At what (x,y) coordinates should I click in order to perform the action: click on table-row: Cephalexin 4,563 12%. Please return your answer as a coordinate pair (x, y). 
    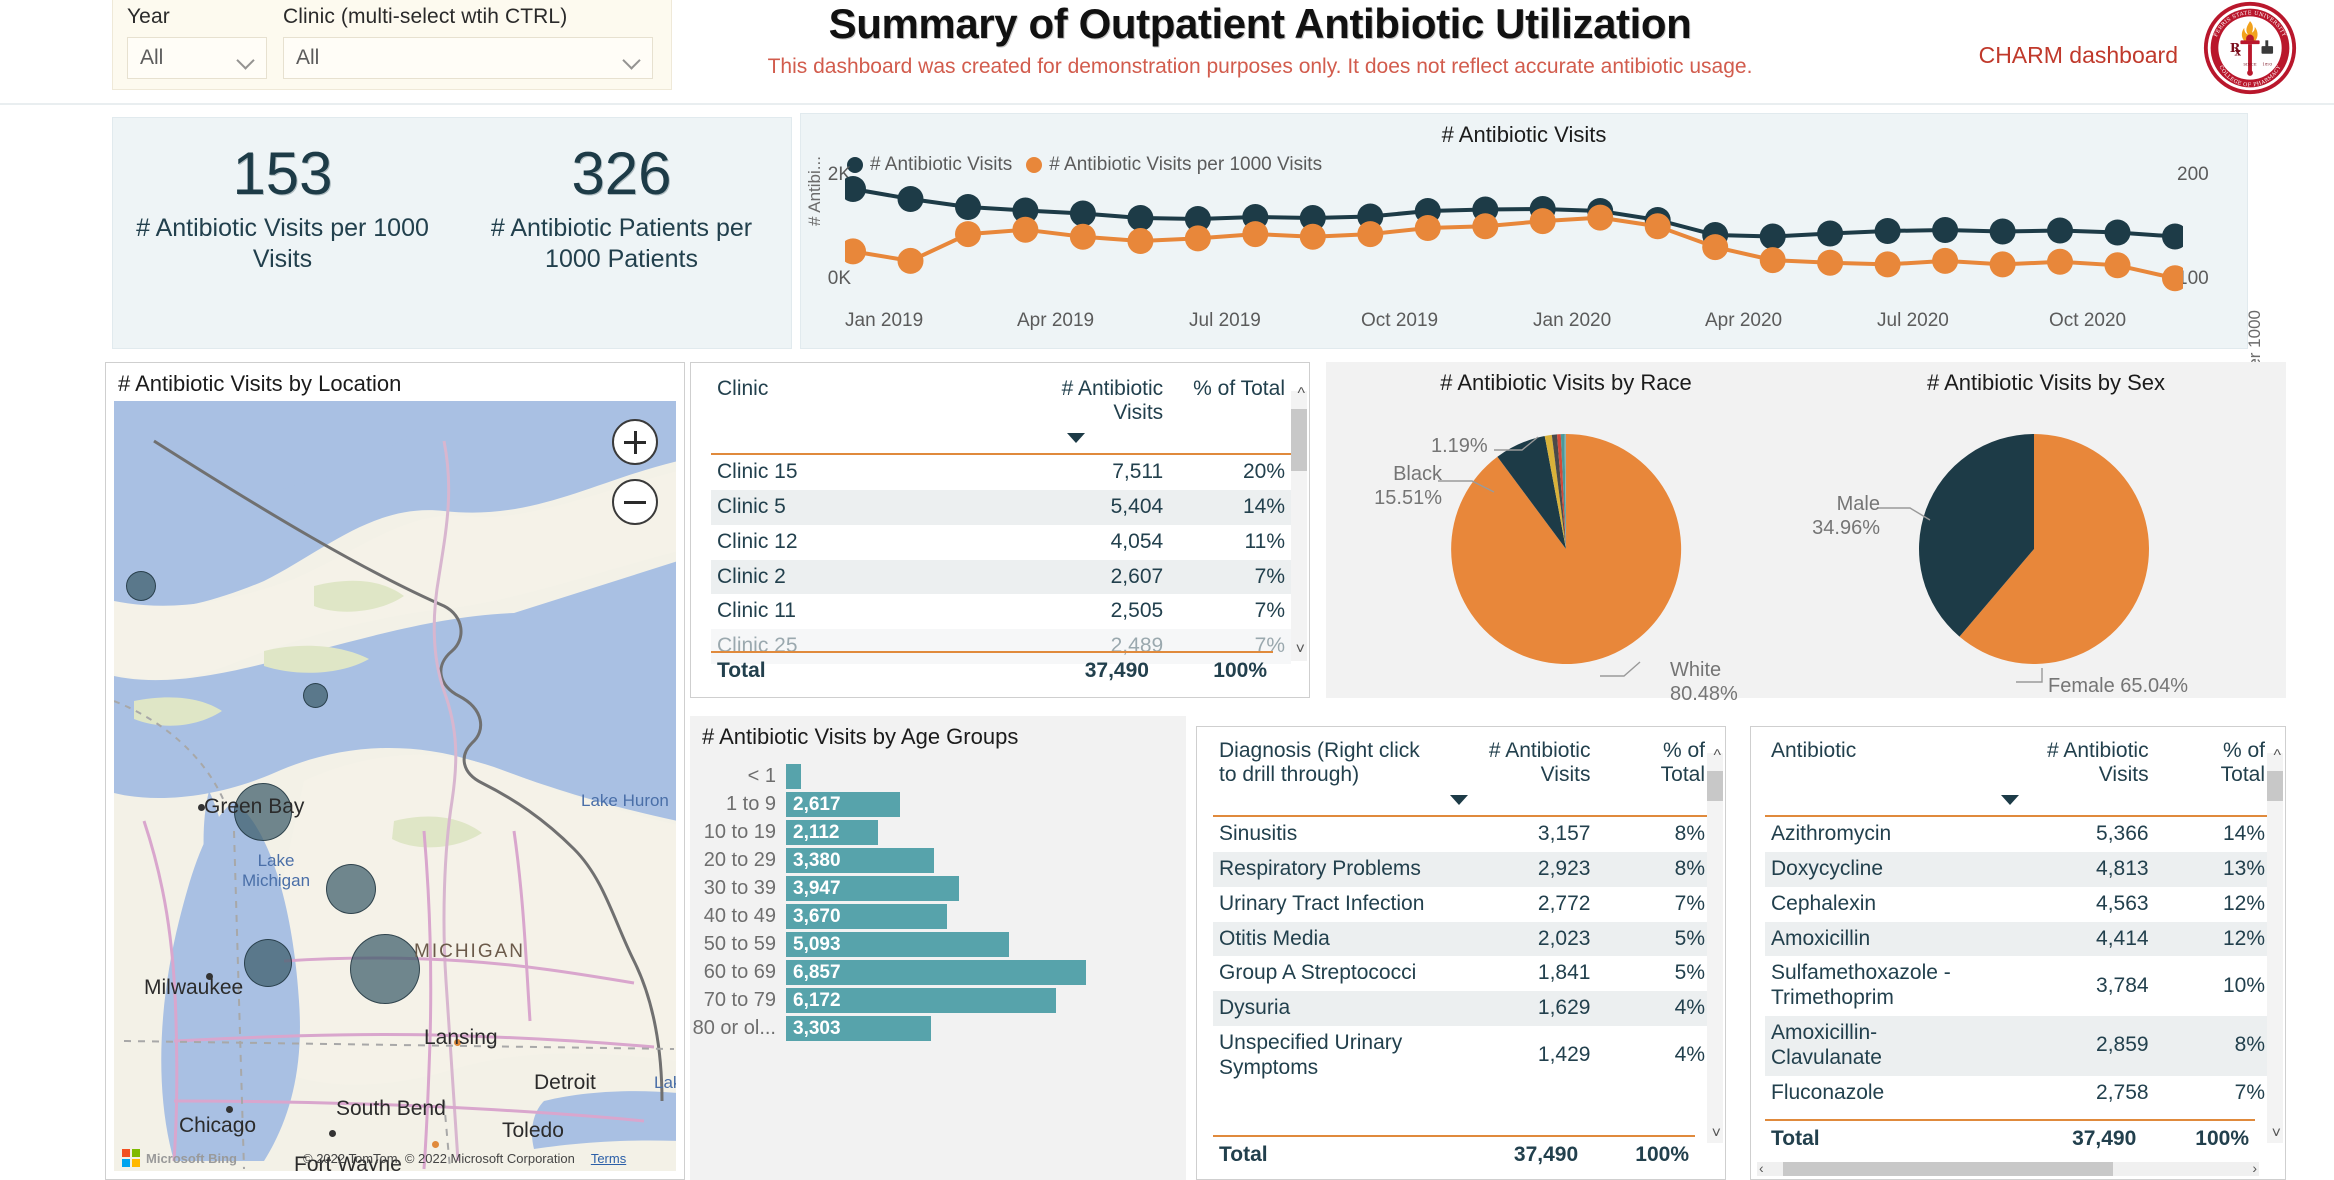
    Looking at the image, I should click on (2018, 904).